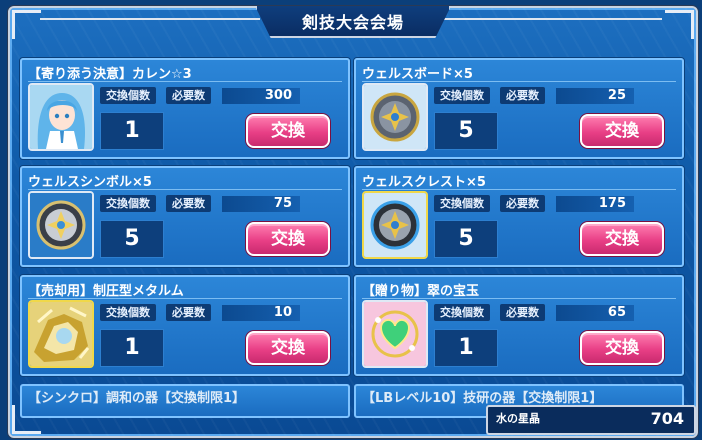 This screenshot has height=440, width=702. Describe the element at coordinates (519, 180) in the screenshot. I see `item-name: ウェルスクレスト×5` at that location.